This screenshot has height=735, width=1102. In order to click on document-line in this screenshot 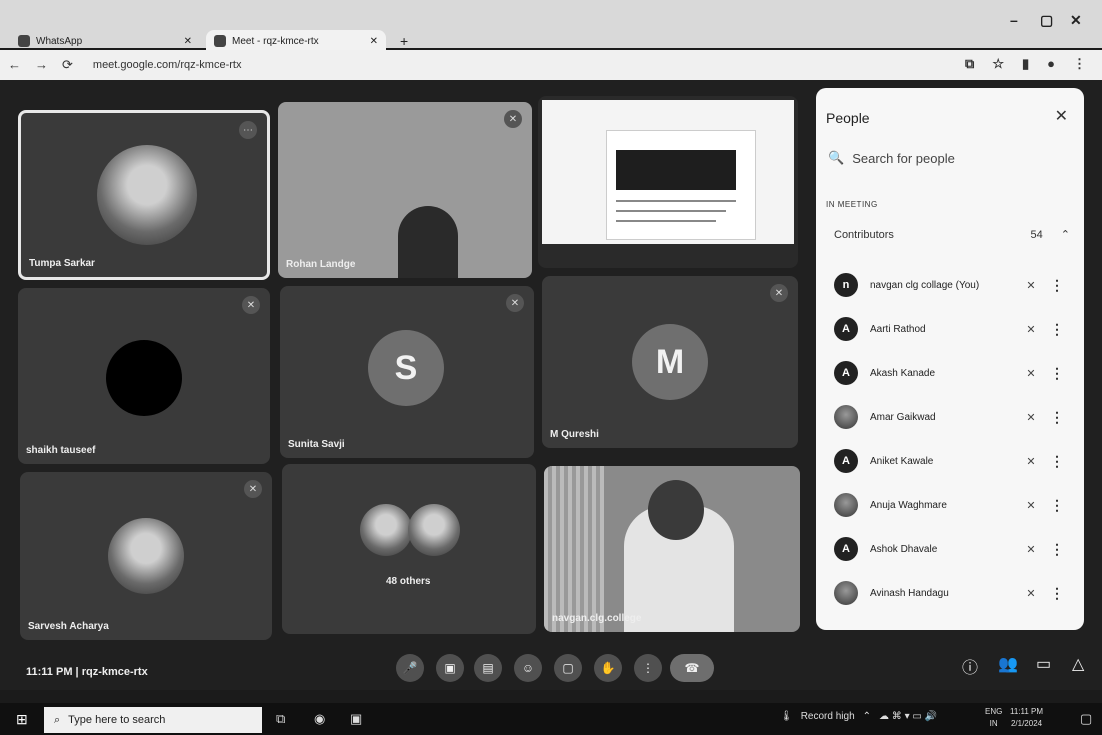, I will do `click(671, 211)`.